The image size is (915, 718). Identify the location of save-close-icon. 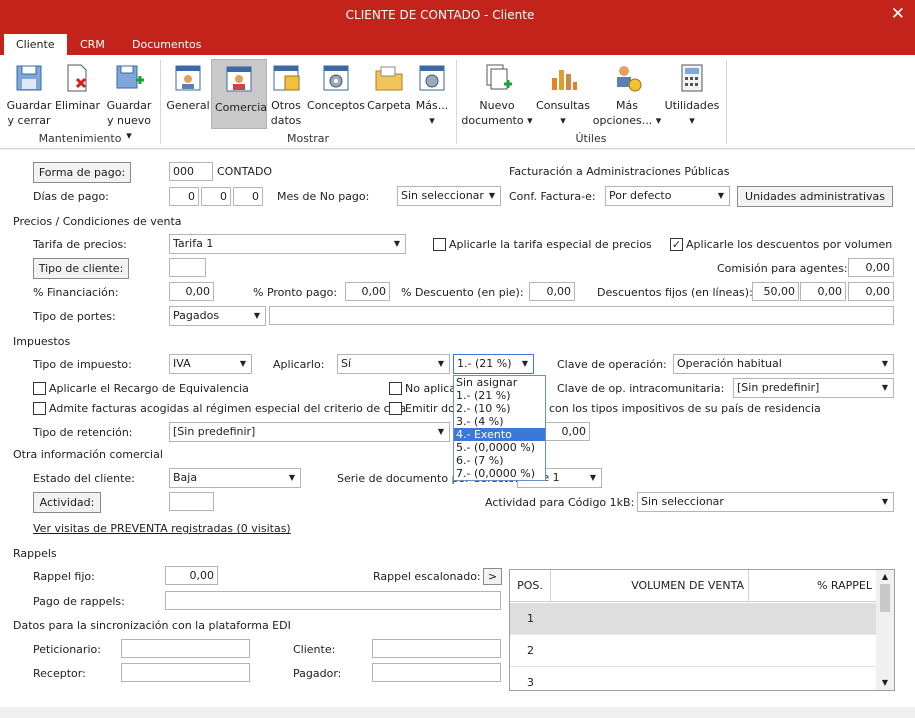
(29, 78).